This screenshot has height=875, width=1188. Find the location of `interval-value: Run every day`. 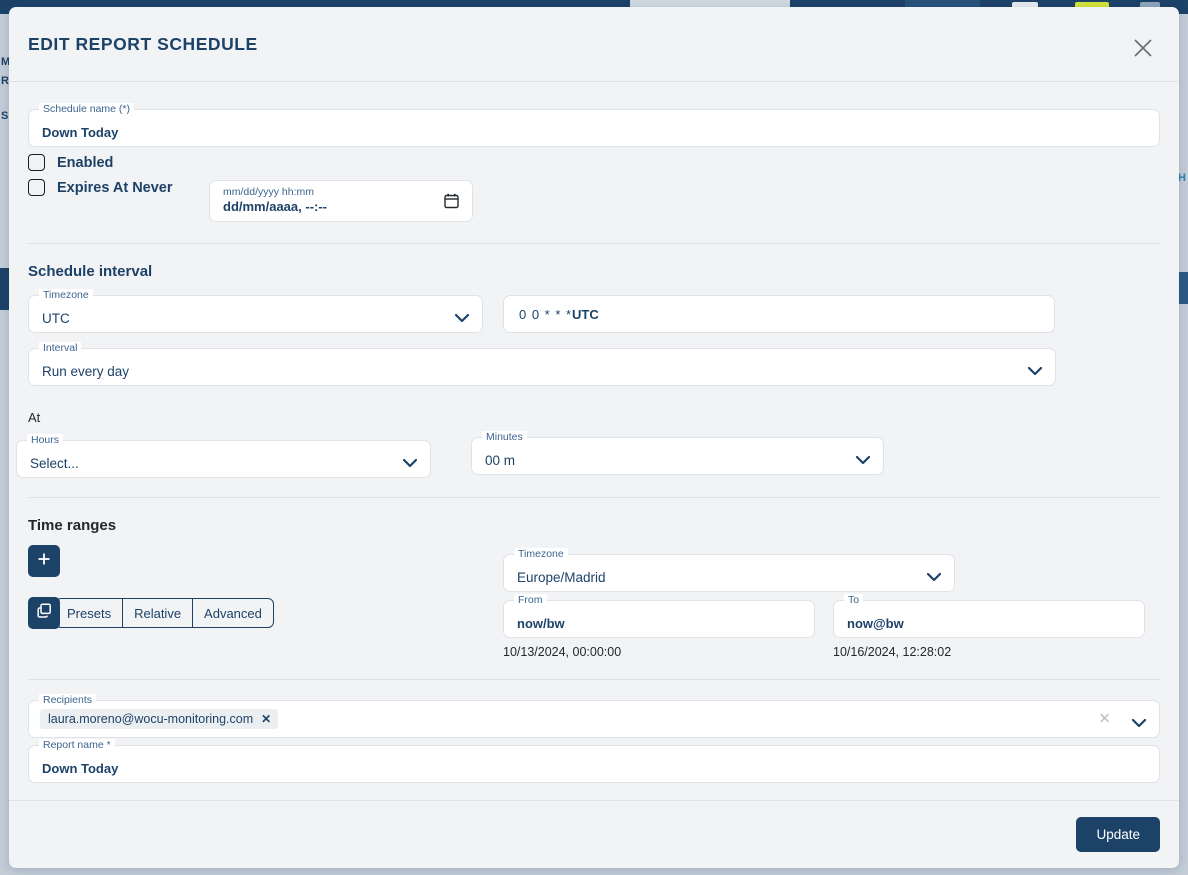

interval-value: Run every day is located at coordinates (86, 371).